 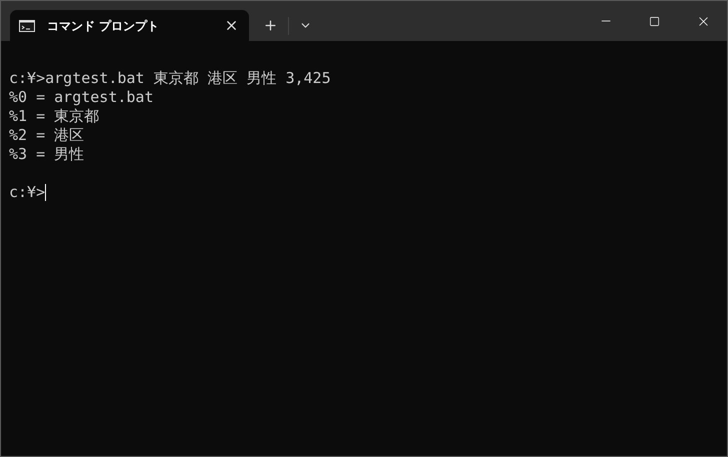 What do you see at coordinates (46, 154) in the screenshot?
I see `terminal-line: %3 = 男性` at bounding box center [46, 154].